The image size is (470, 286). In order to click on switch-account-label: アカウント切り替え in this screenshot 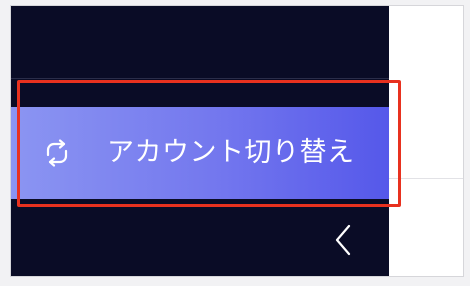, I will do `click(231, 152)`.